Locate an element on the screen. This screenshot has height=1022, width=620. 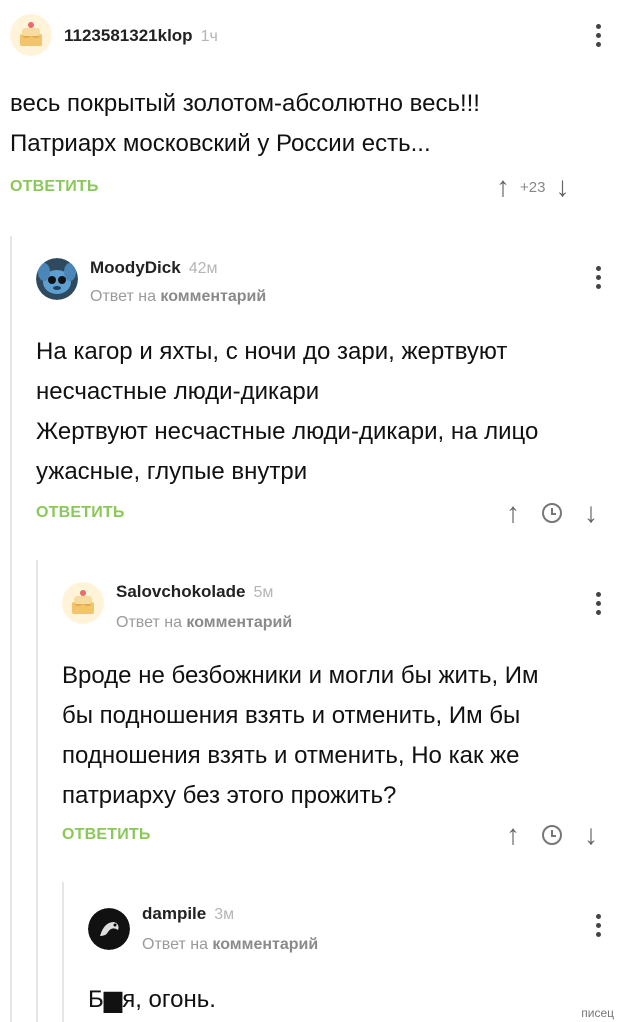
body-line: Жертвуют несчастные люди-дикари, на лицо is located at coordinates (287, 431).